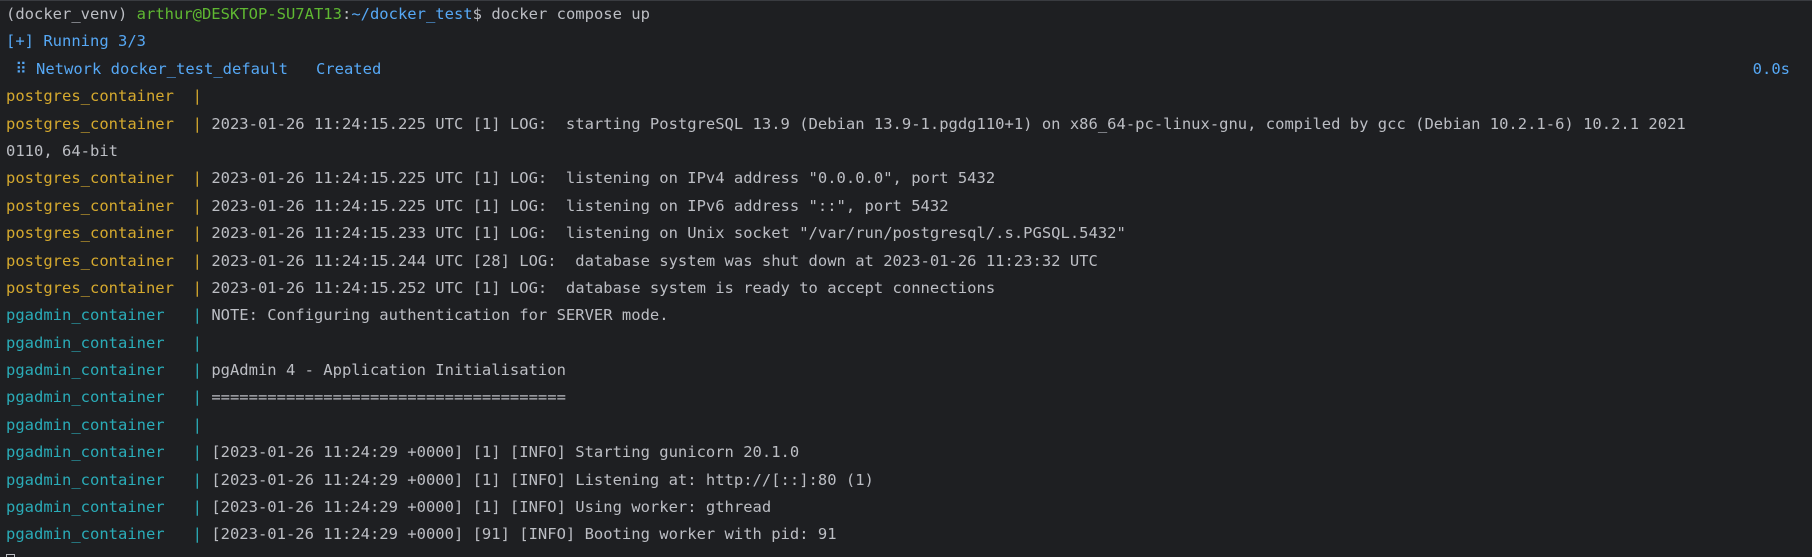  I want to click on venv-label: (docker_venv), so click(71, 14).